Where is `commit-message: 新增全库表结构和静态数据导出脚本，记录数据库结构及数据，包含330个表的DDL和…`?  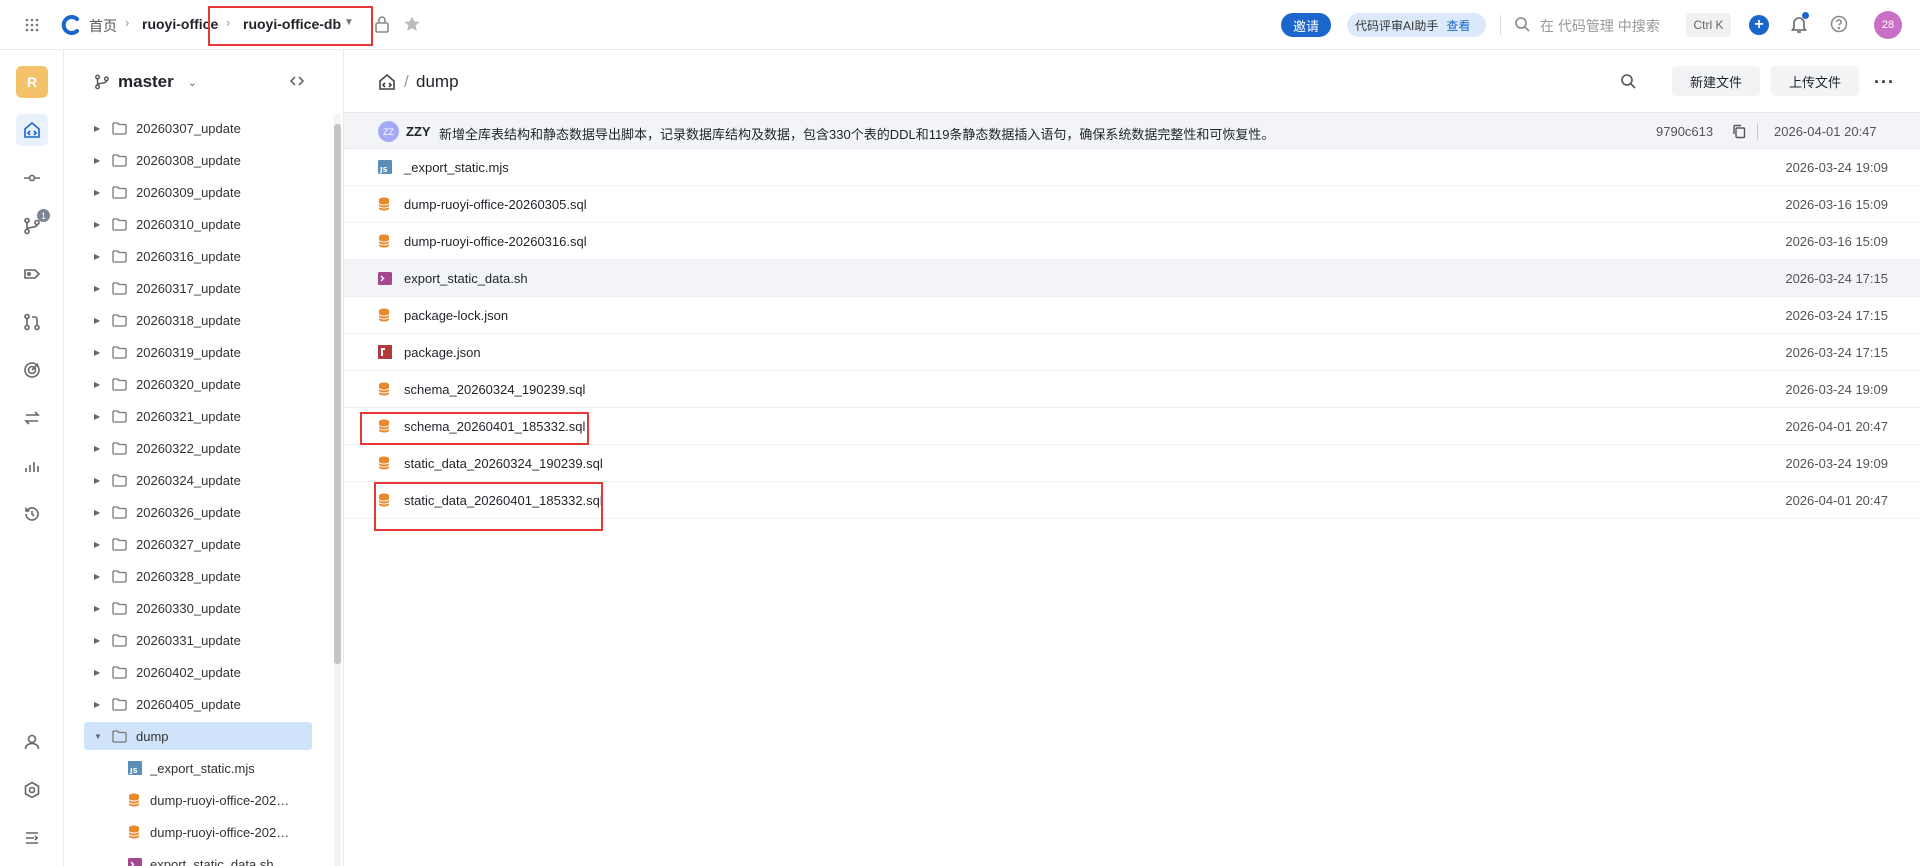
commit-message: 新增全库表结构和静态数据导出脚本，记录数据库结构及数据，包含330个表的DDL和… is located at coordinates (856, 133).